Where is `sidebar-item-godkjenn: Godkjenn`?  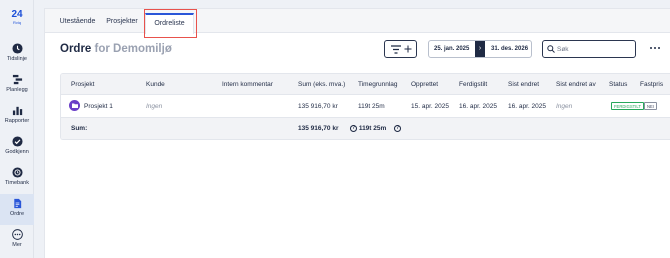
sidebar-item-godkjenn: Godkjenn is located at coordinates (17, 151).